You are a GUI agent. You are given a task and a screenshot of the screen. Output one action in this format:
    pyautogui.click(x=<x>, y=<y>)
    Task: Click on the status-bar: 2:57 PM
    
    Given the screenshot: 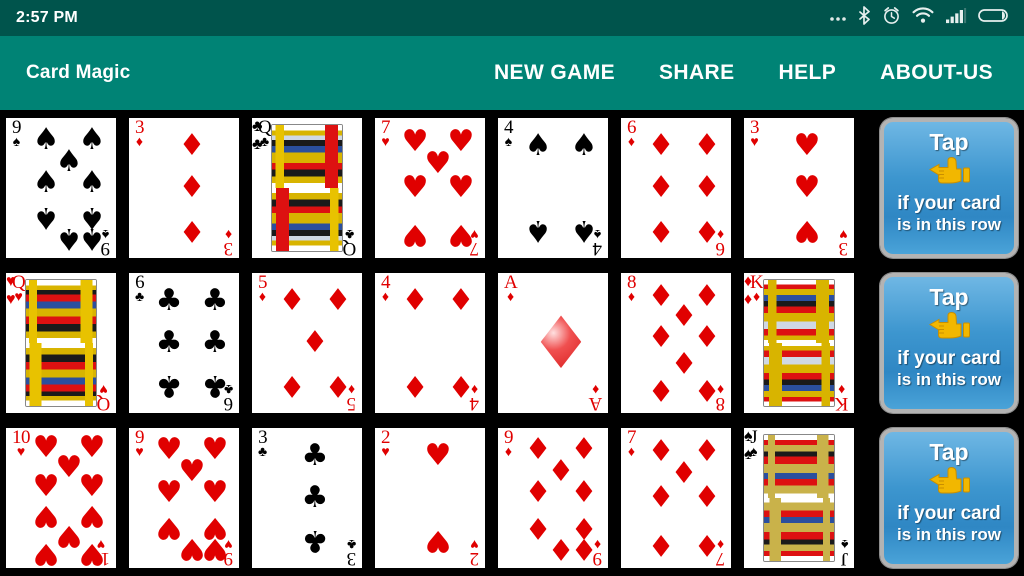 What is the action you would take?
    pyautogui.click(x=512, y=18)
    